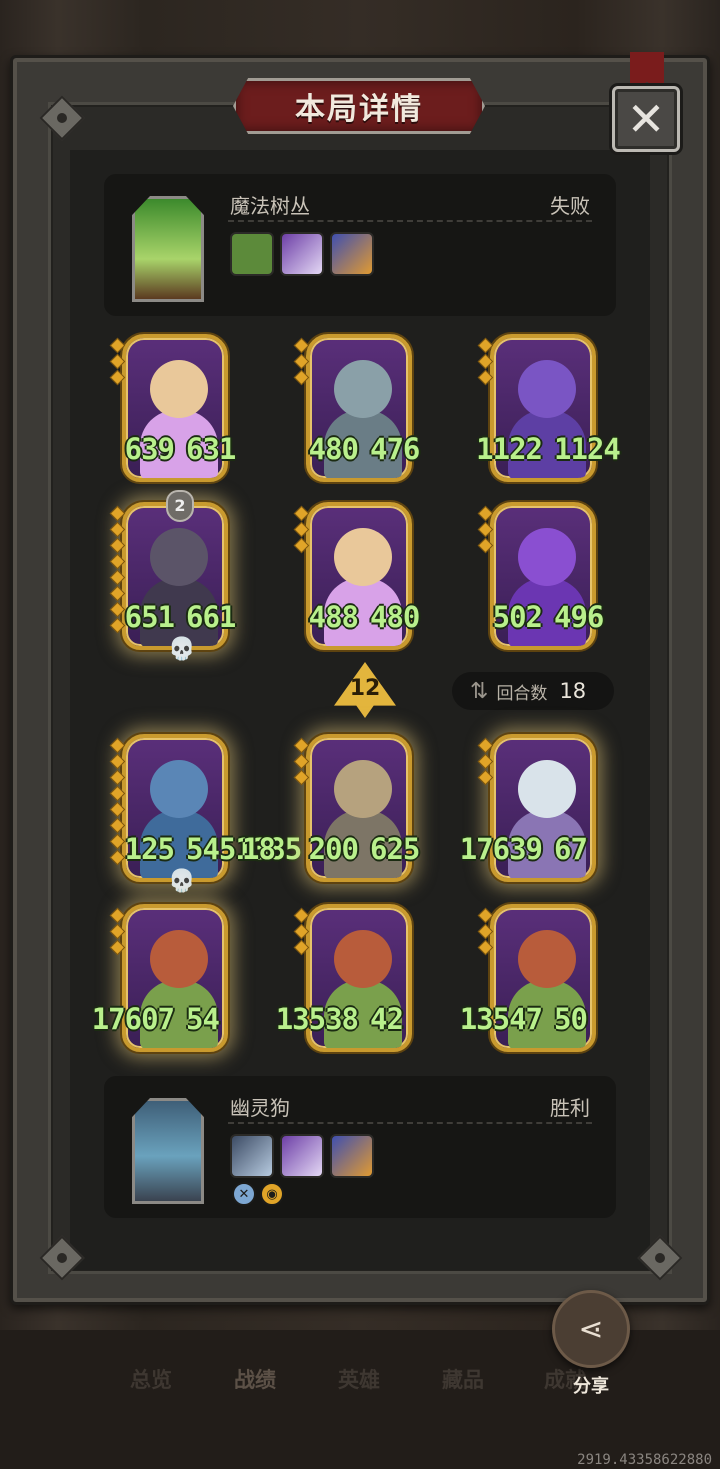 The image size is (720, 1469). Describe the element at coordinates (479, 691) in the screenshot. I see `refresh-icon: ⇅` at that location.